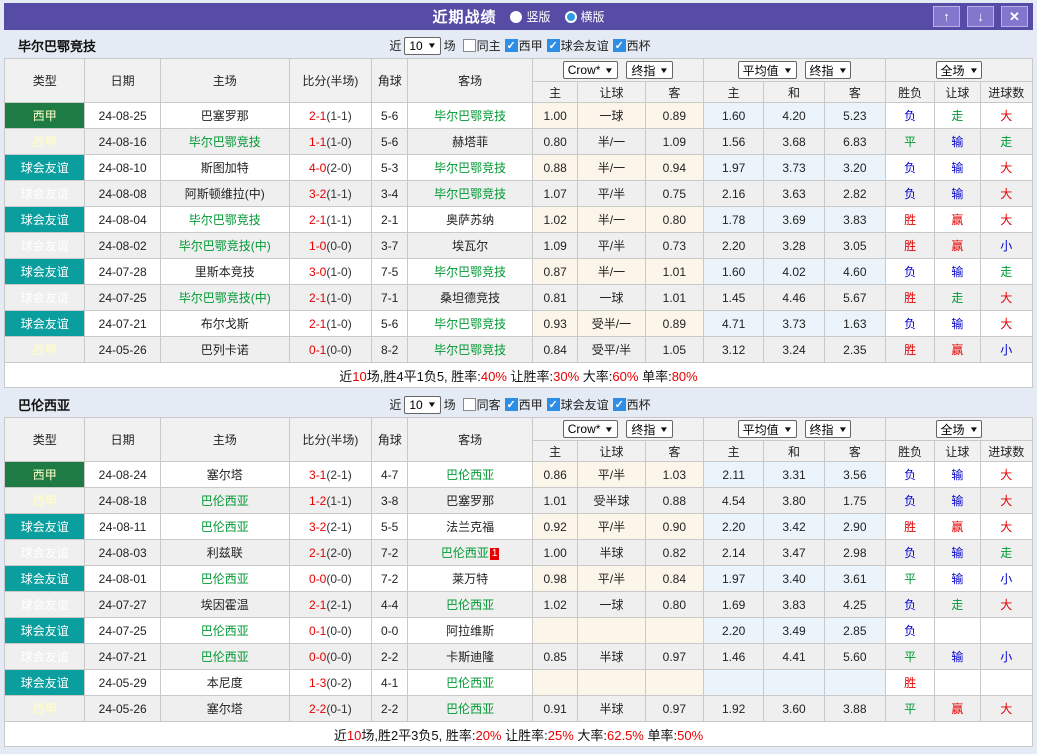  Describe the element at coordinates (57, 46) in the screenshot. I see `section-team-name: 毕尔巴鄂竞技` at that location.